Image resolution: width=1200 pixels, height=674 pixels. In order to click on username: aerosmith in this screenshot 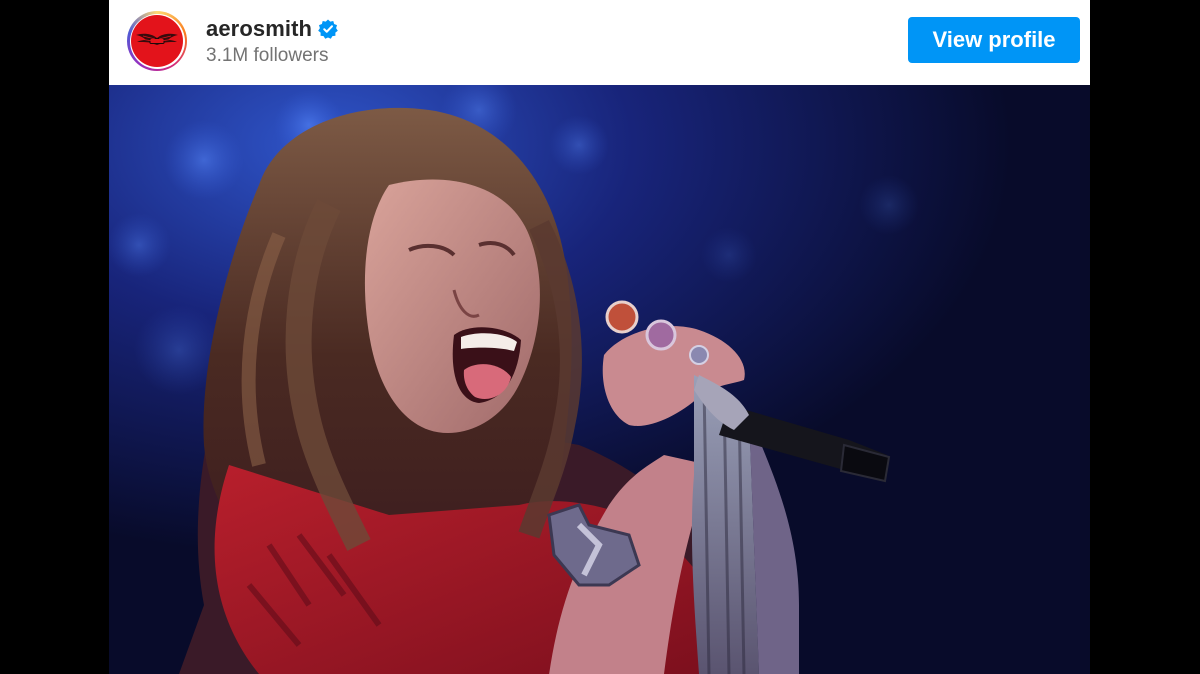, I will do `click(259, 29)`.